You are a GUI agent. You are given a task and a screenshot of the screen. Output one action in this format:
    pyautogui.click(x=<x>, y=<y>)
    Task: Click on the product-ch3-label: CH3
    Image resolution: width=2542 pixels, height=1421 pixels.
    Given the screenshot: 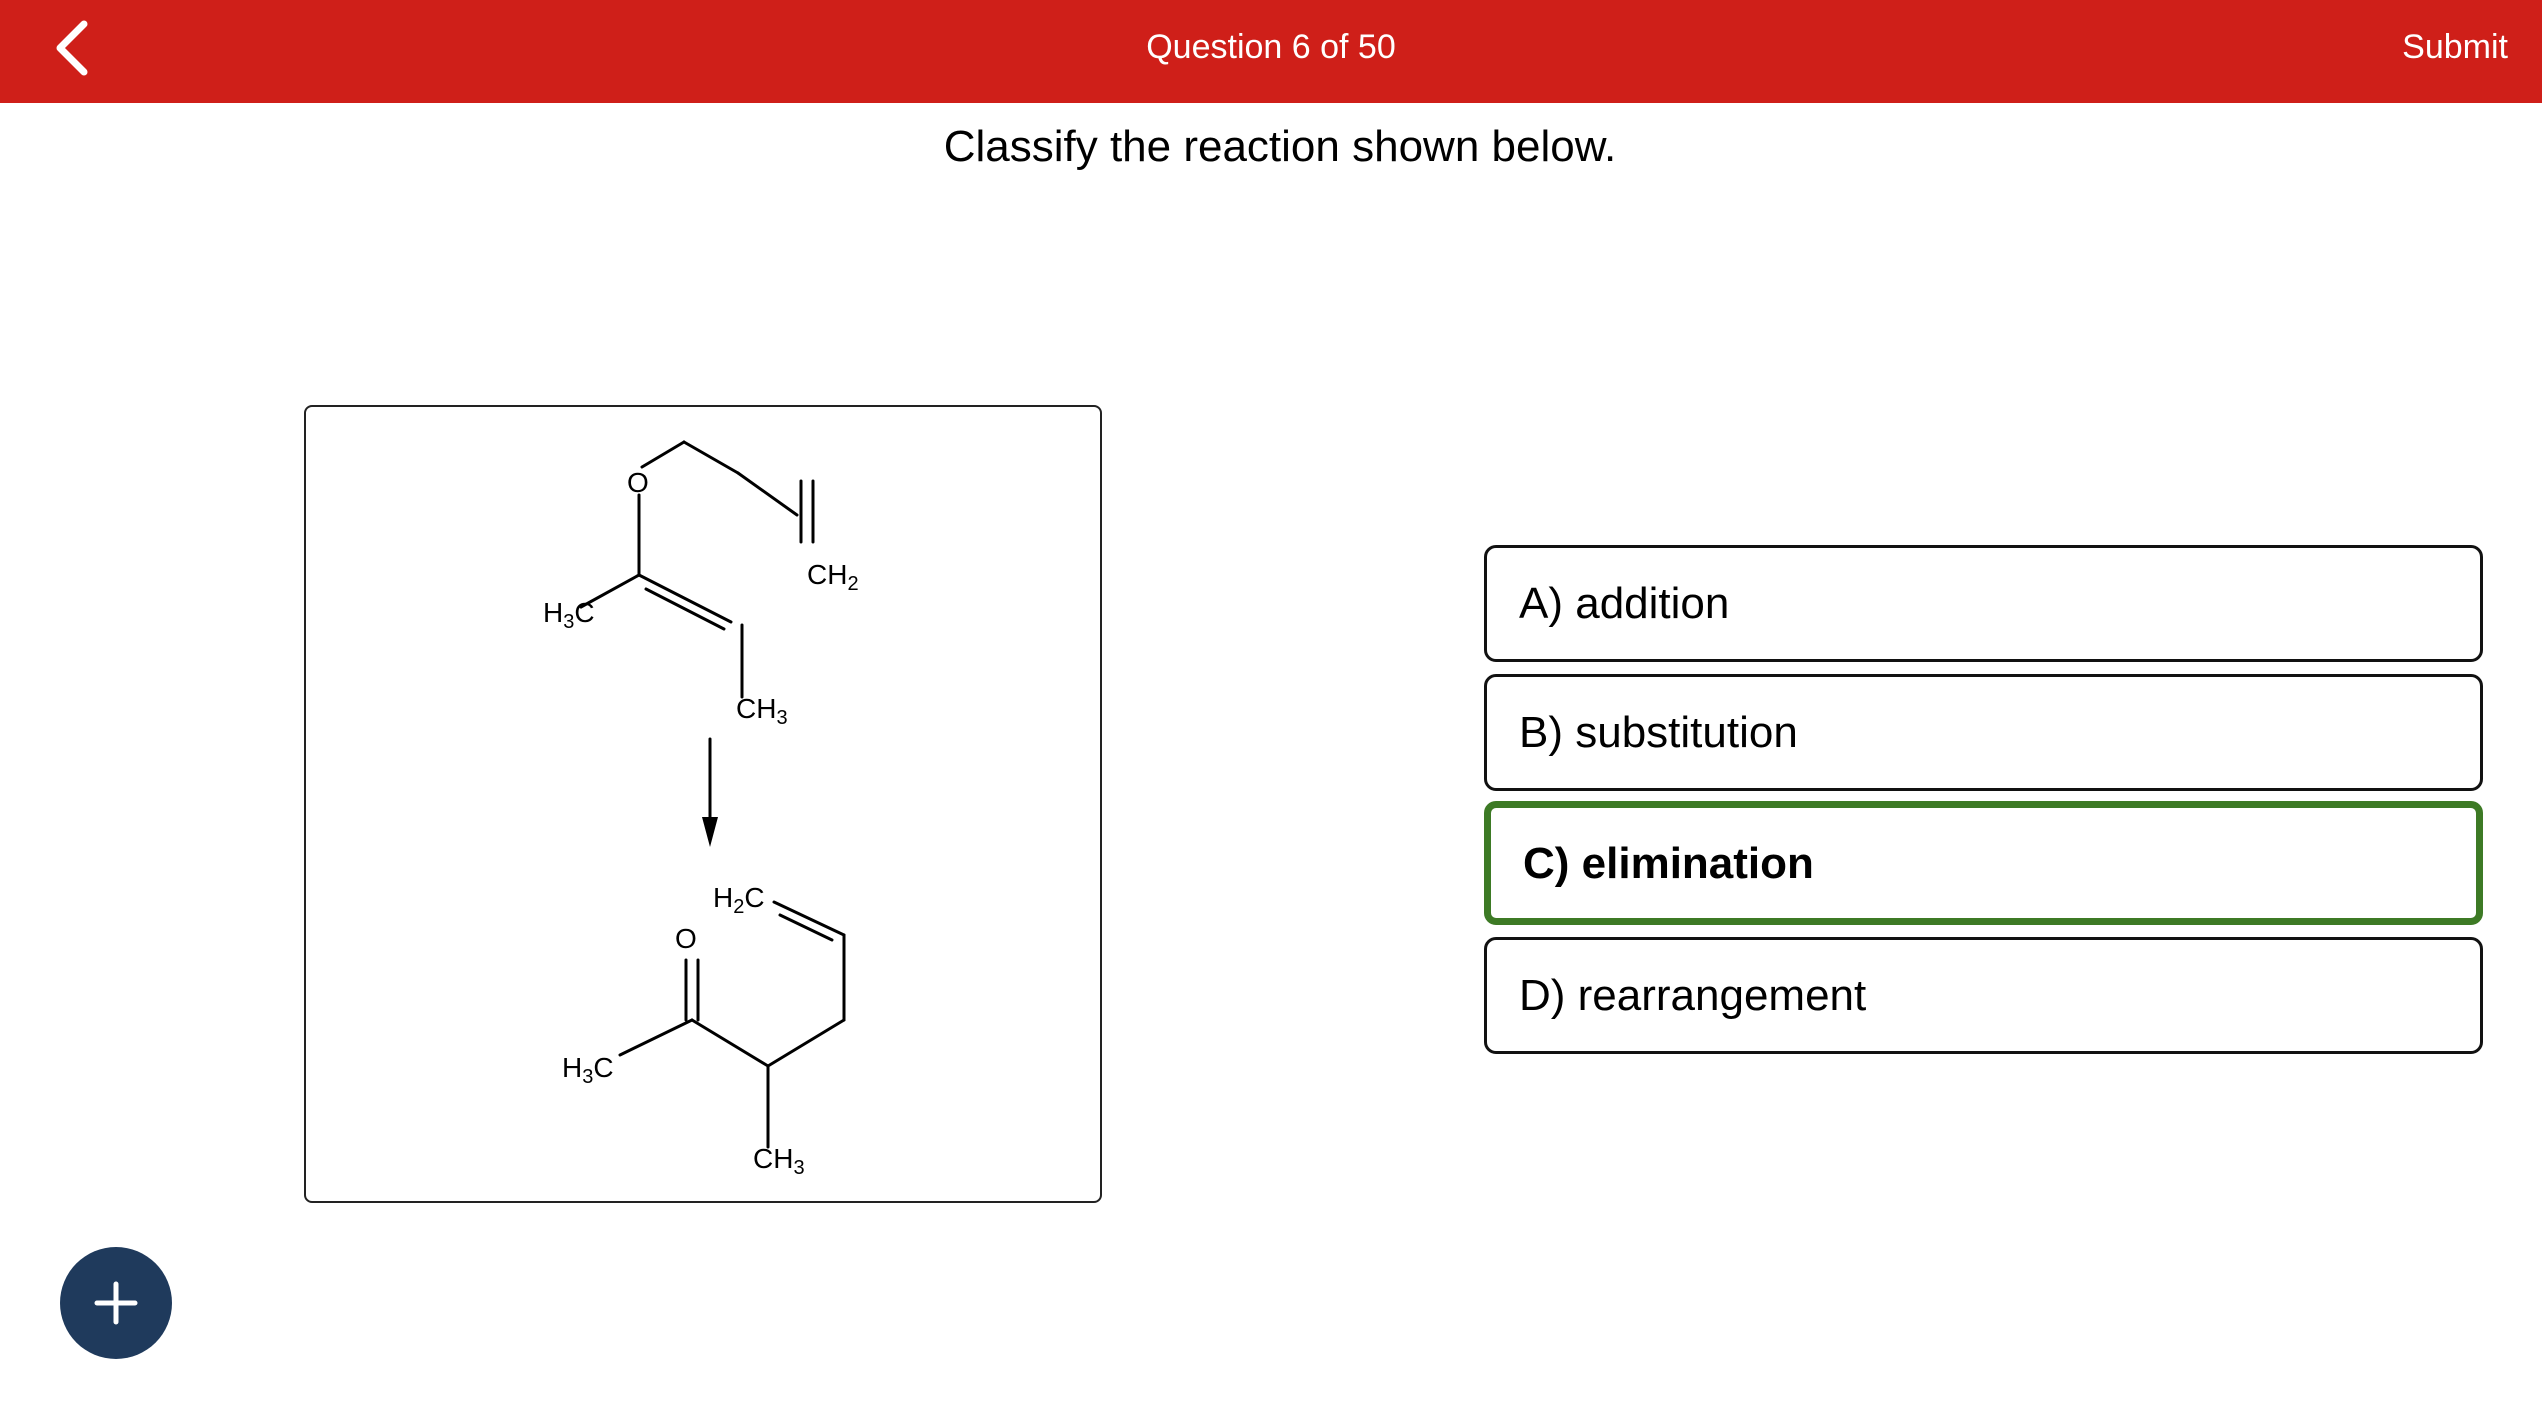 What is the action you would take?
    pyautogui.click(x=779, y=1161)
    